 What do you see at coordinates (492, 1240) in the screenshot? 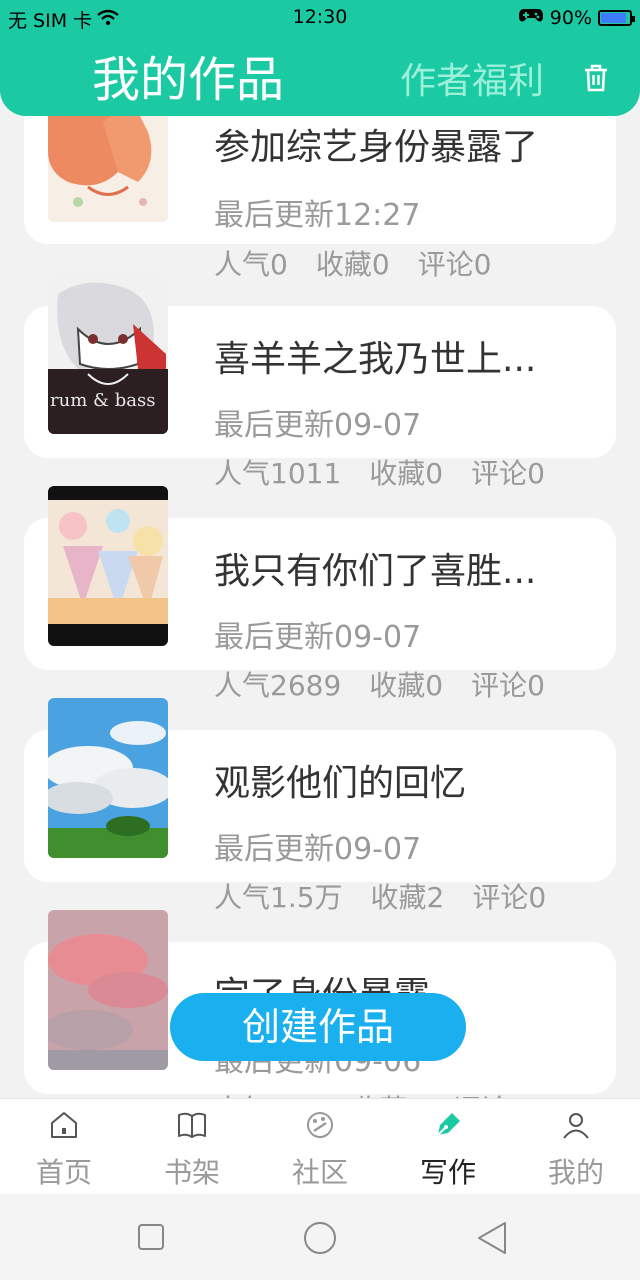
I see `back-icon` at bounding box center [492, 1240].